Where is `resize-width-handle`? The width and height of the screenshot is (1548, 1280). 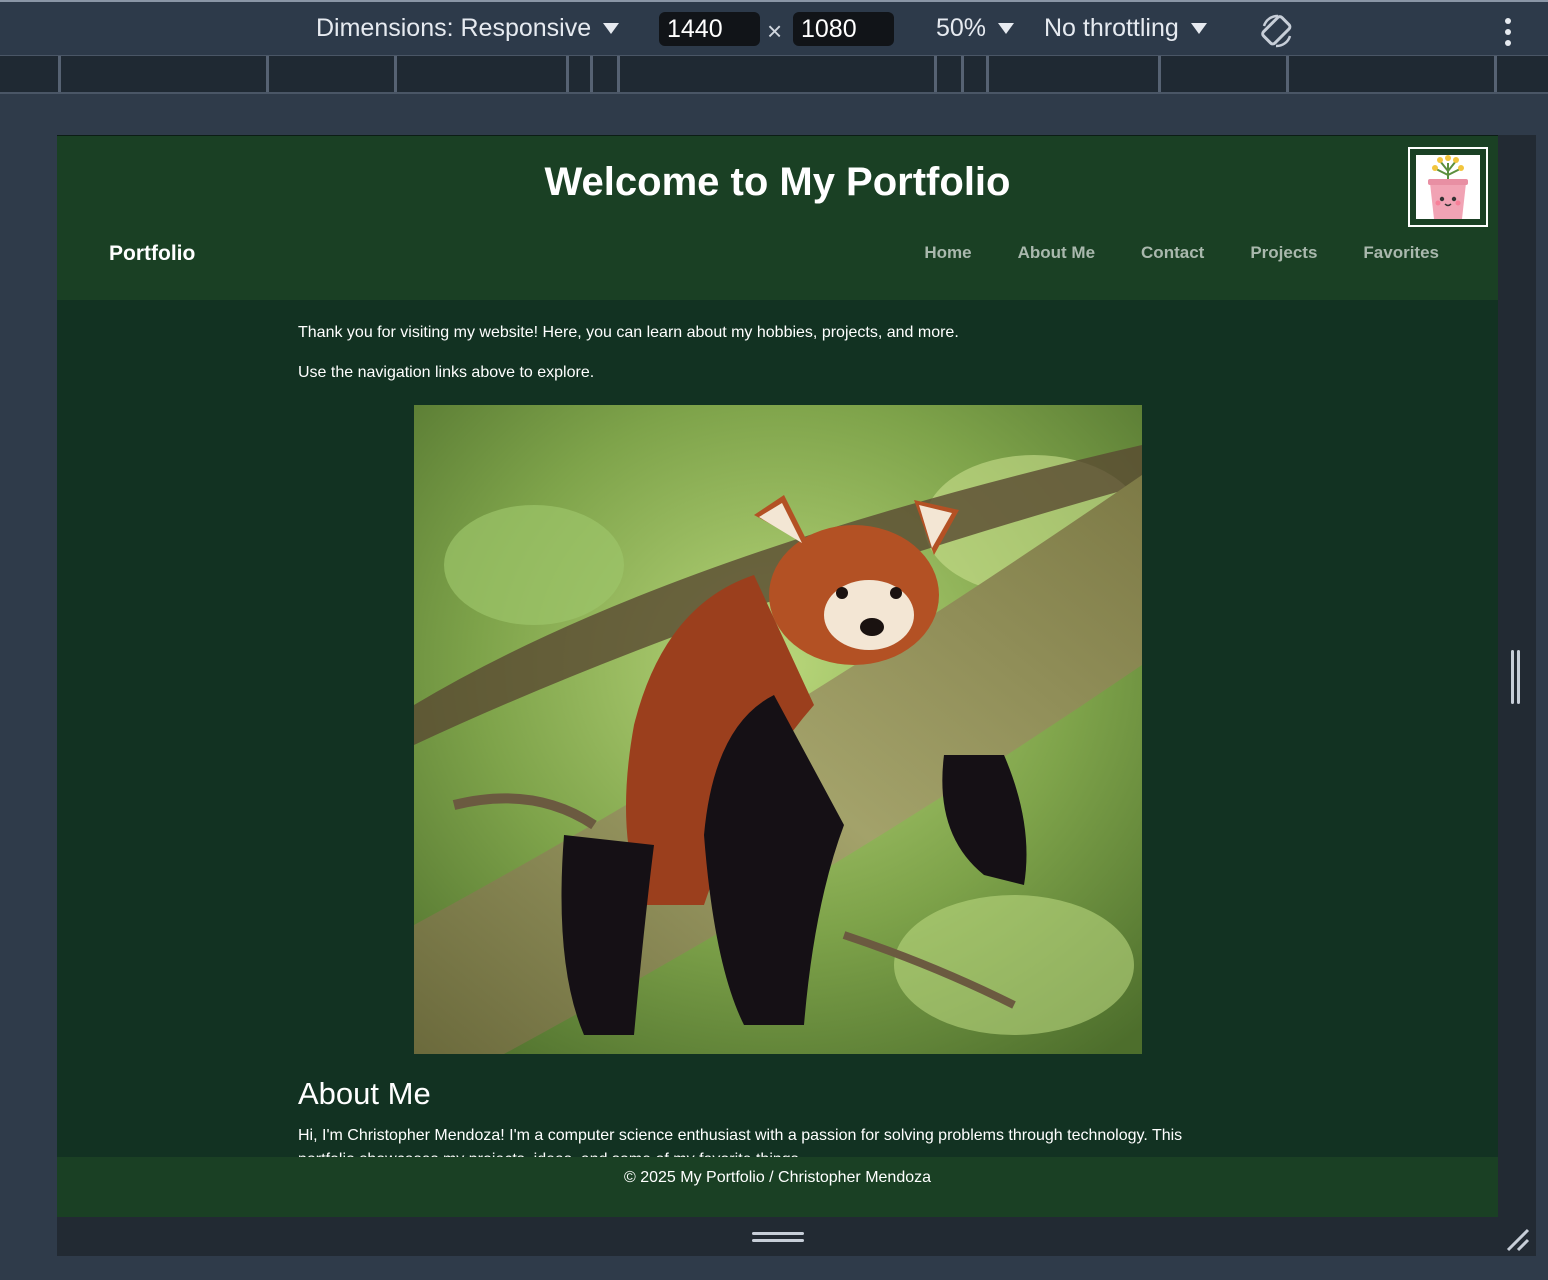 resize-width-handle is located at coordinates (1517, 677).